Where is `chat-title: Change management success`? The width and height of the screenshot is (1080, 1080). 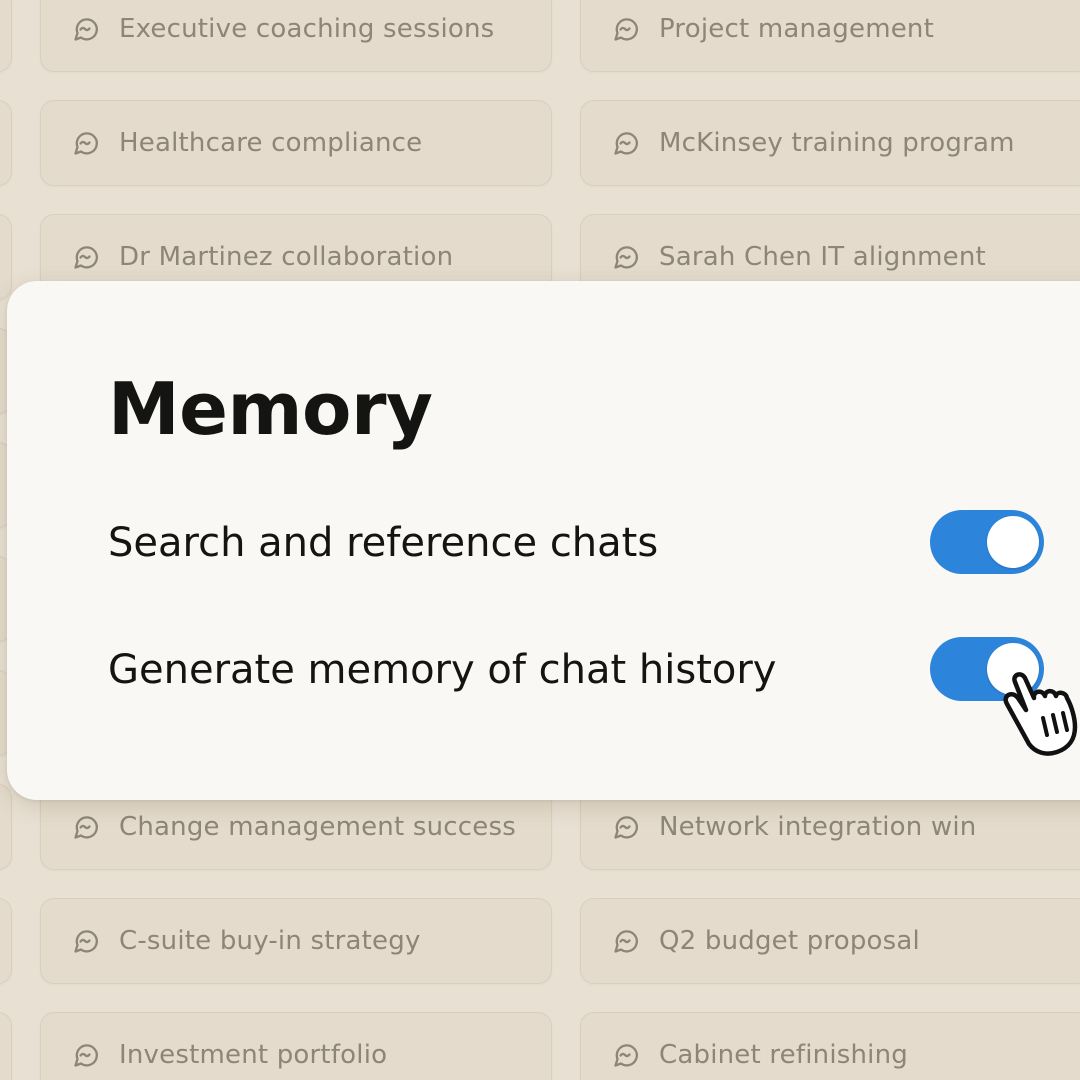
chat-title: Change management success is located at coordinates (317, 827).